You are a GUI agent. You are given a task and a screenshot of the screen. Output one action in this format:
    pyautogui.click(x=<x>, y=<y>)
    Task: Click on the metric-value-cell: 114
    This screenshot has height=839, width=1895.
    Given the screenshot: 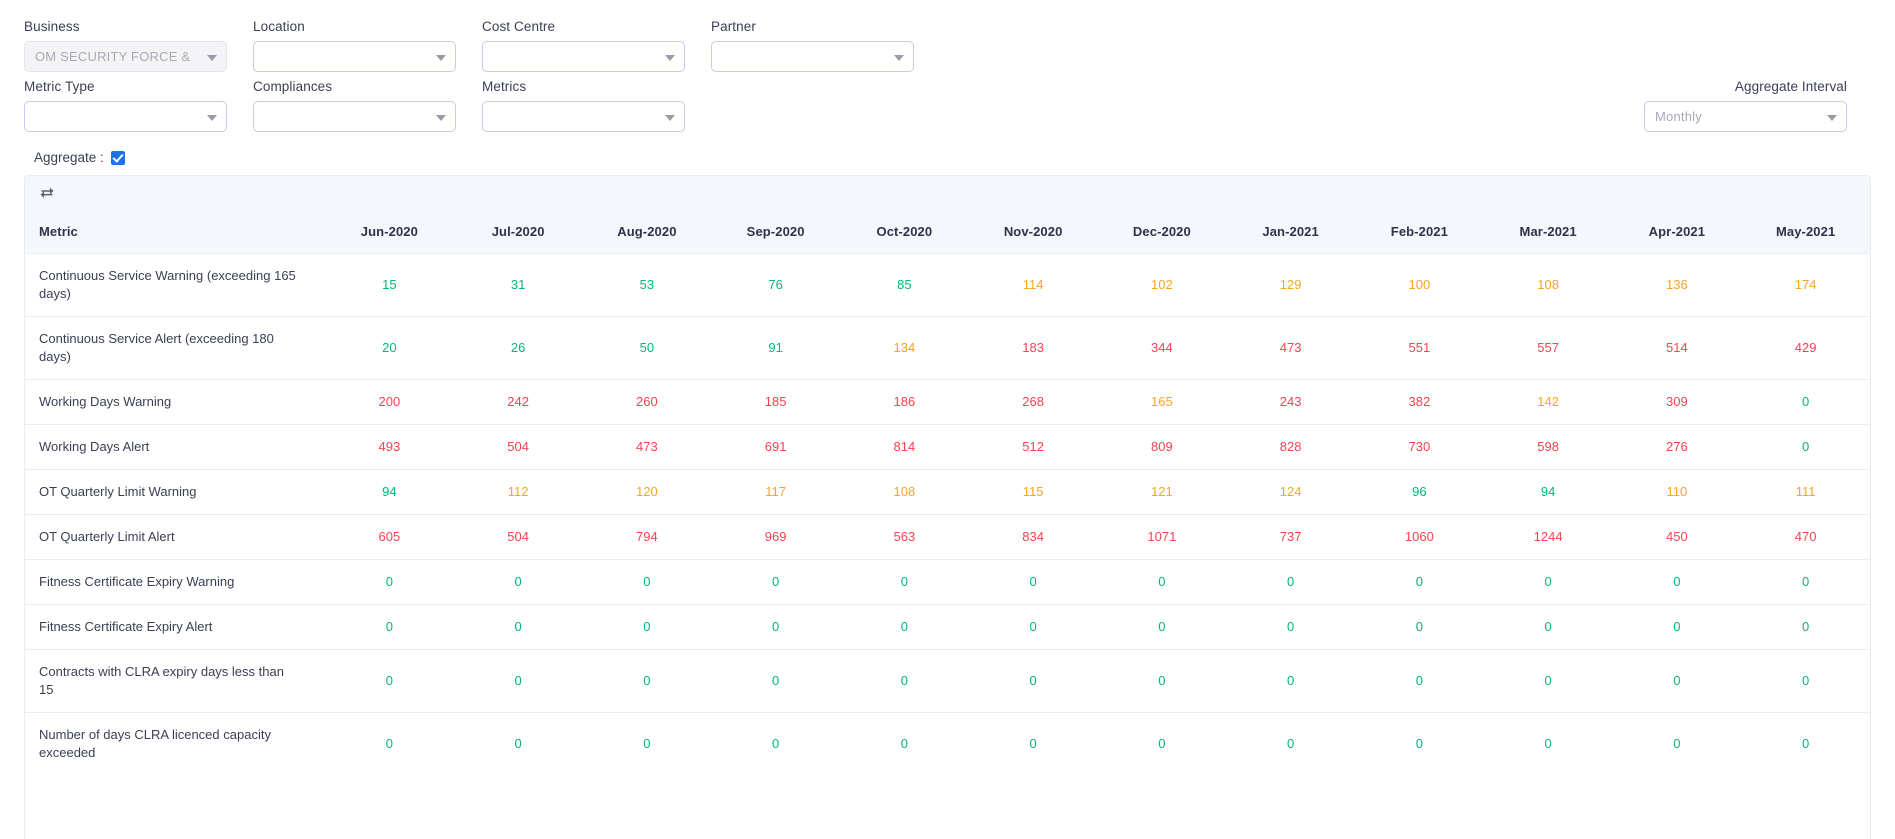 What is the action you would take?
    pyautogui.click(x=1033, y=285)
    